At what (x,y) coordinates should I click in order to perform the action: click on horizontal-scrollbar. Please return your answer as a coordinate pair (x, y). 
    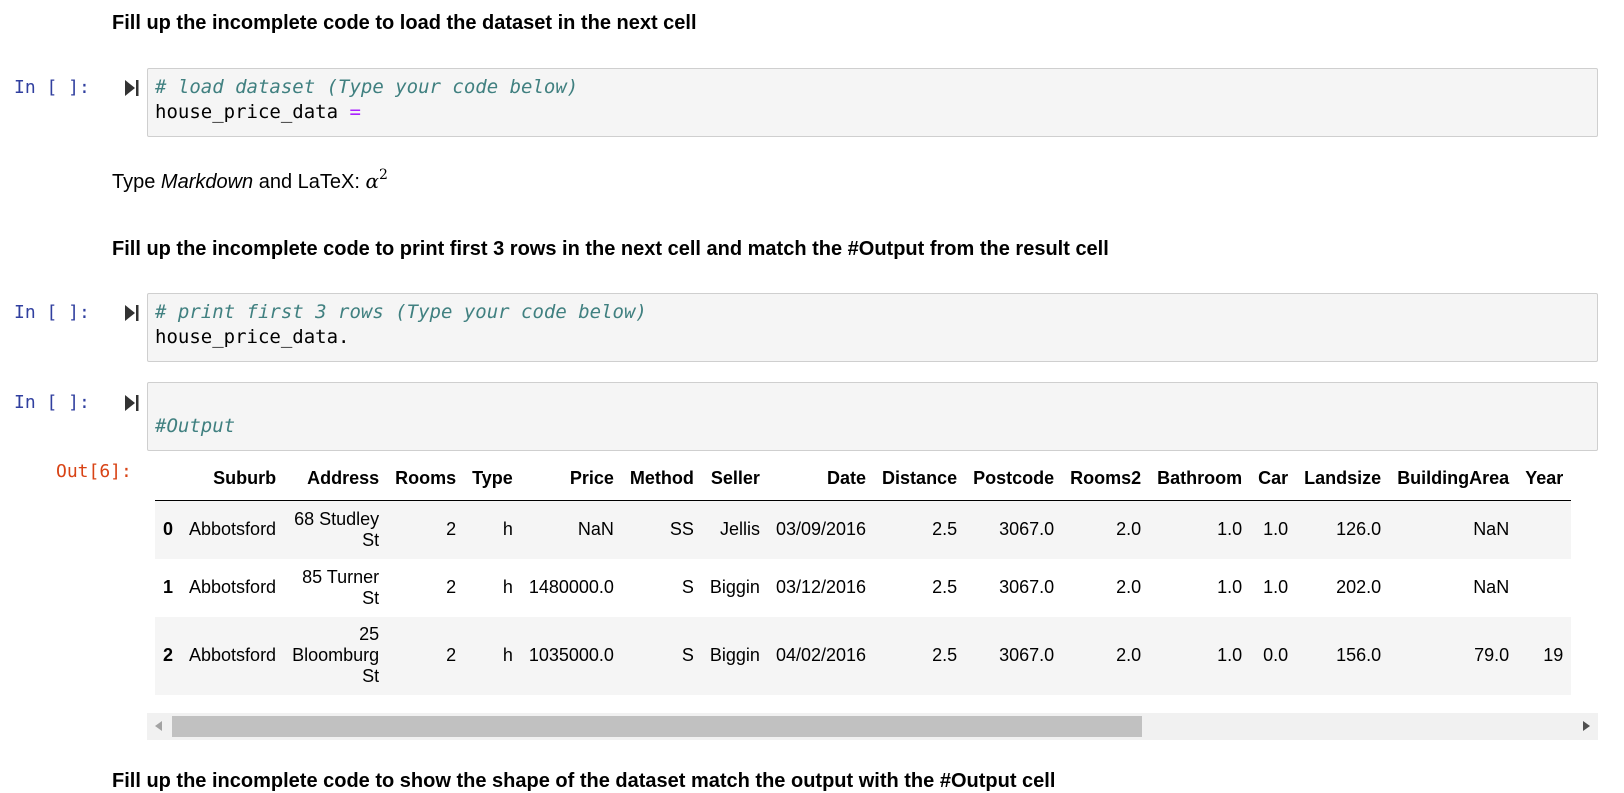
    Looking at the image, I should click on (872, 726).